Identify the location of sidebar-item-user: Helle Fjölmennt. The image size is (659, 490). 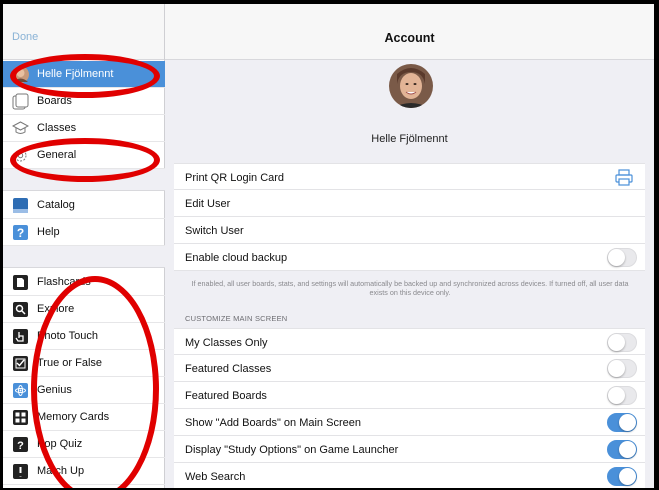
(84, 74).